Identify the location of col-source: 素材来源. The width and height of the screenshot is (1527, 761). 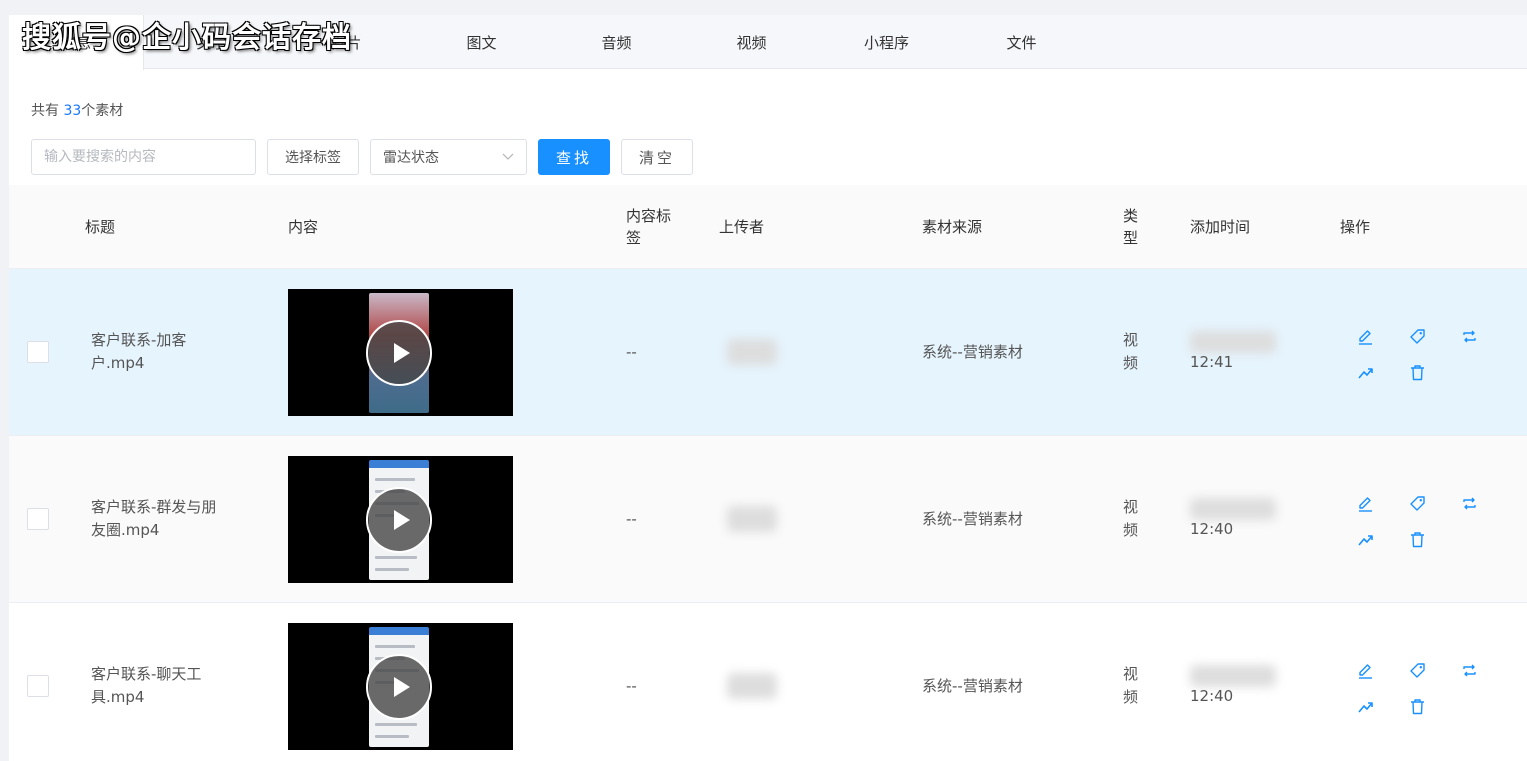
(952, 227).